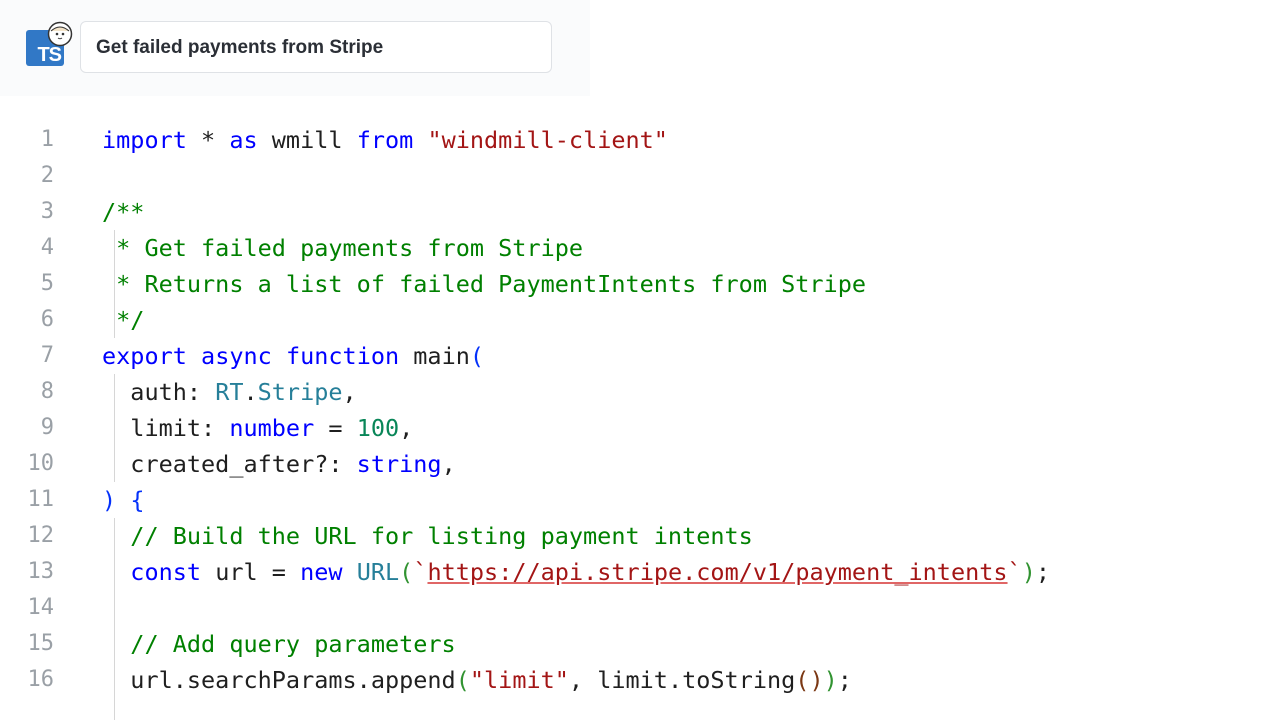  Describe the element at coordinates (342, 356) in the screenshot. I see `code-token: function` at that location.